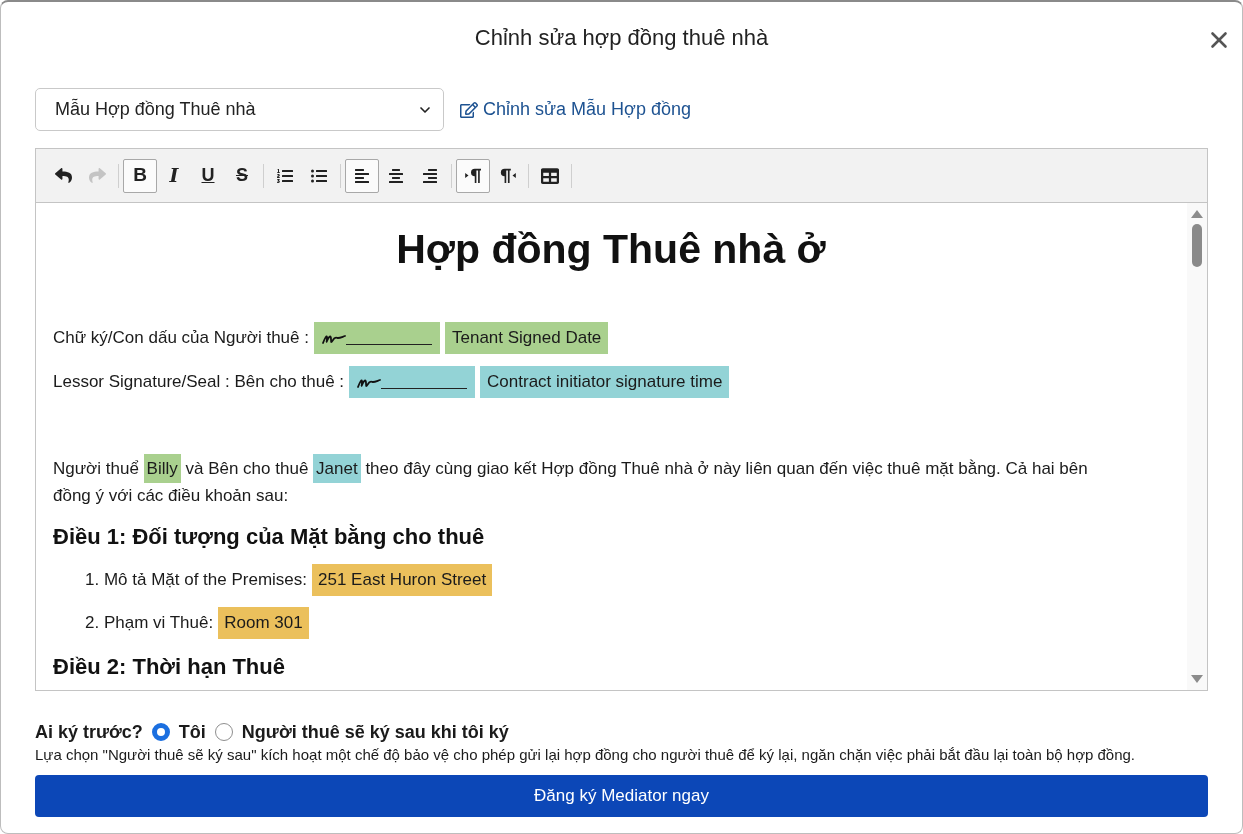 The width and height of the screenshot is (1243, 834). I want to click on item-label: 2. Phạm vi Thuê:, so click(149, 623).